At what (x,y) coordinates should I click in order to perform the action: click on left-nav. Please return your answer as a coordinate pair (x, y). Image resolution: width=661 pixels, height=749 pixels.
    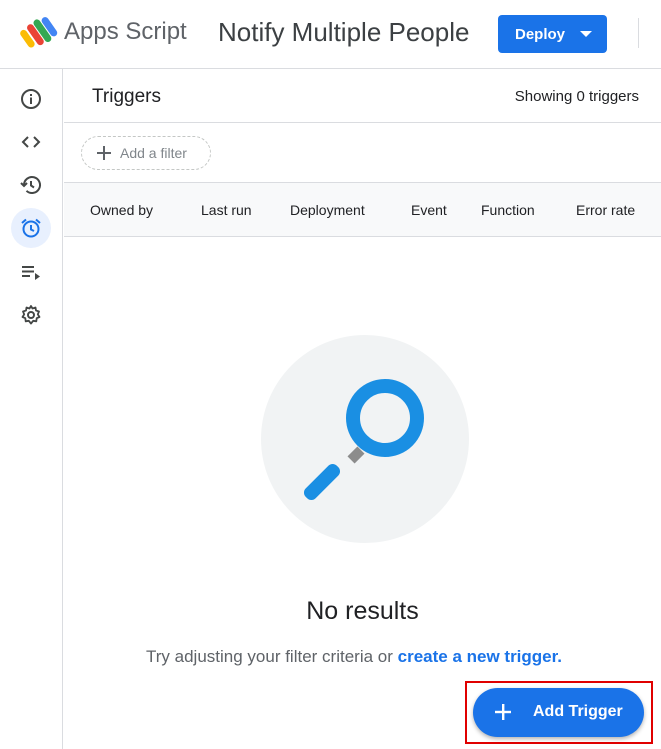
    Looking at the image, I should click on (31, 409).